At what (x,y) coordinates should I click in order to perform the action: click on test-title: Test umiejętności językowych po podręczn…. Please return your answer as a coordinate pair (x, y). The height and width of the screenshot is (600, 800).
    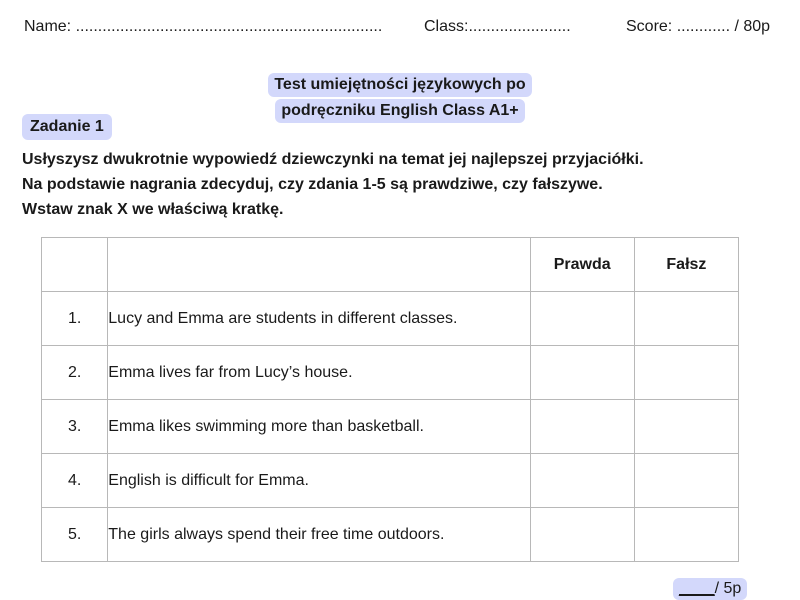
    Looking at the image, I should click on (400, 98).